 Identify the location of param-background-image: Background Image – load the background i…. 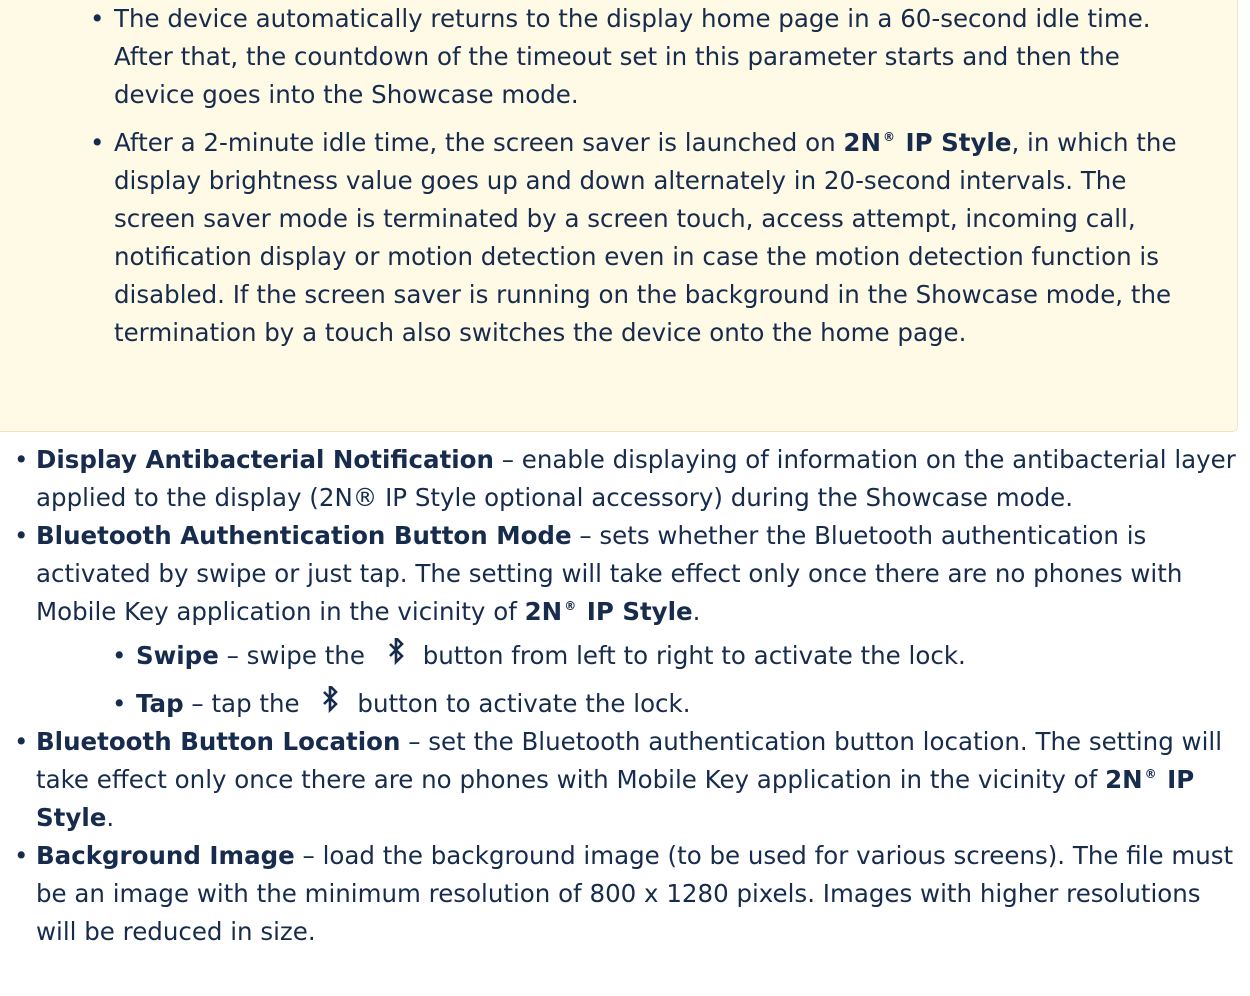
(629, 894).